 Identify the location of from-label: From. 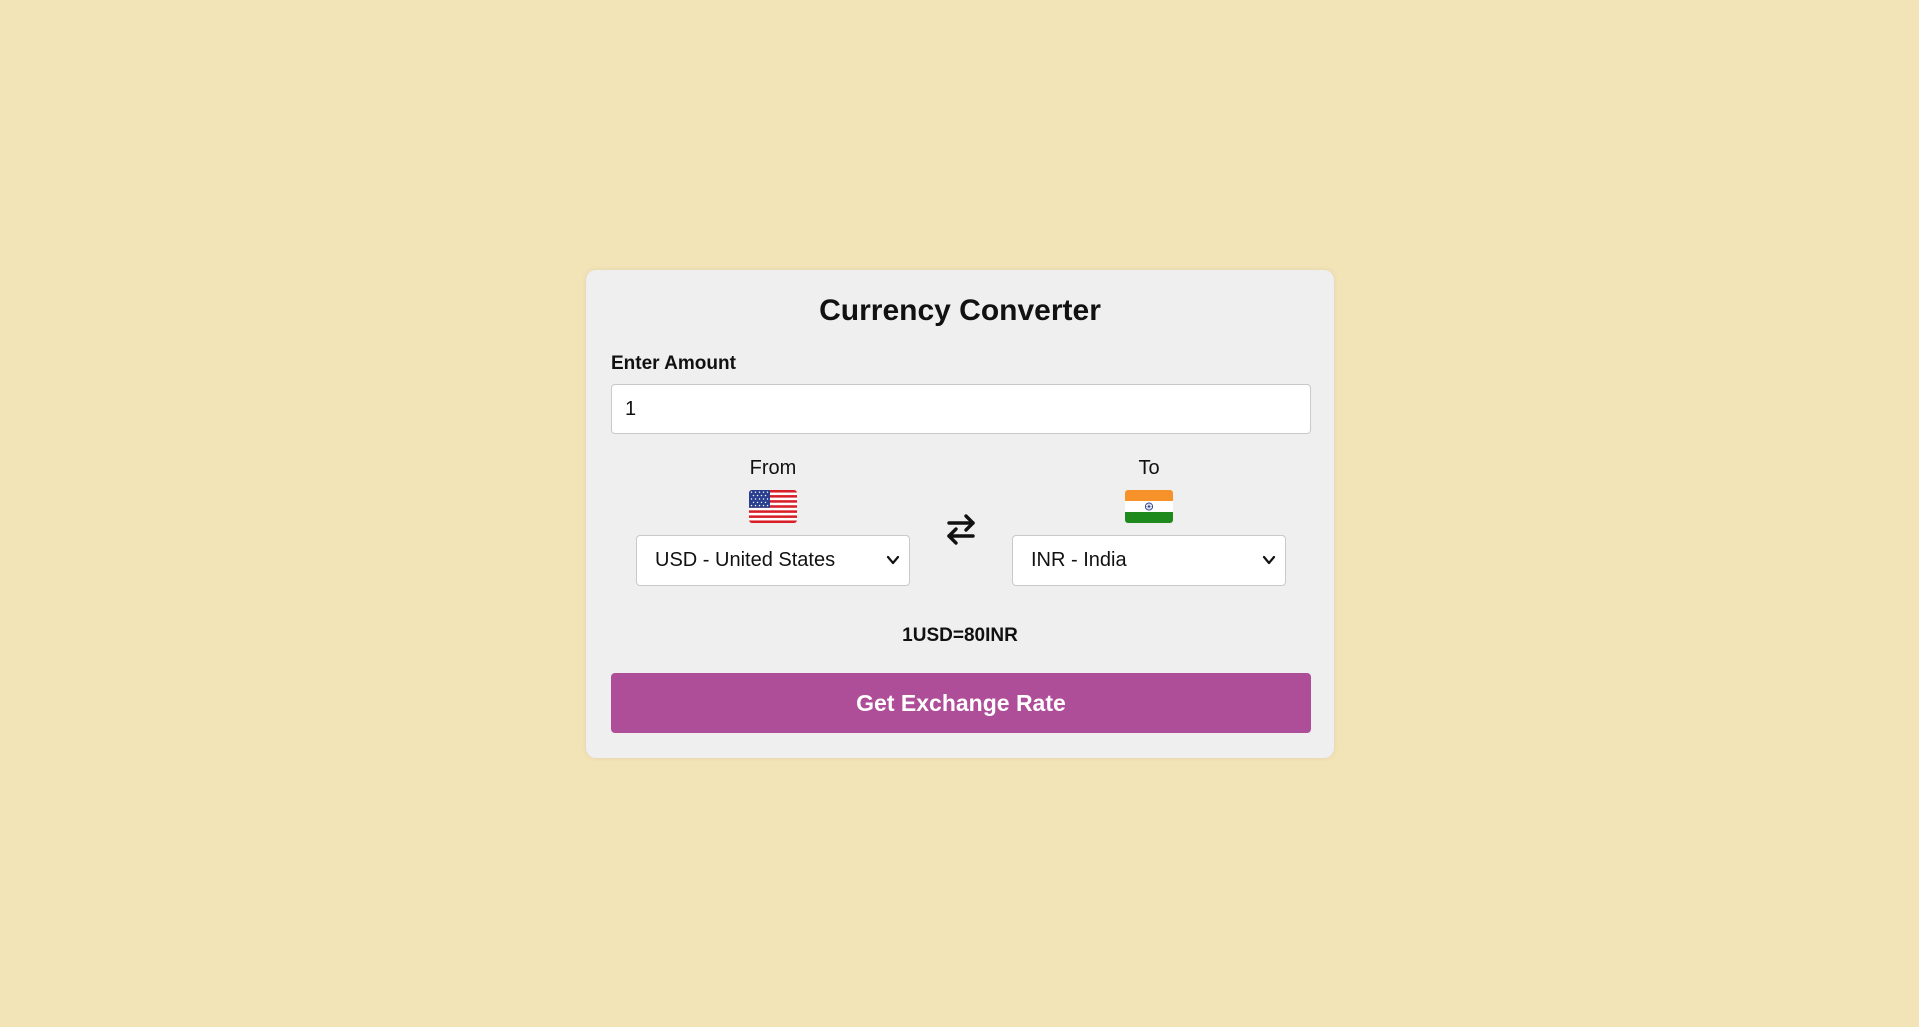
(773, 468).